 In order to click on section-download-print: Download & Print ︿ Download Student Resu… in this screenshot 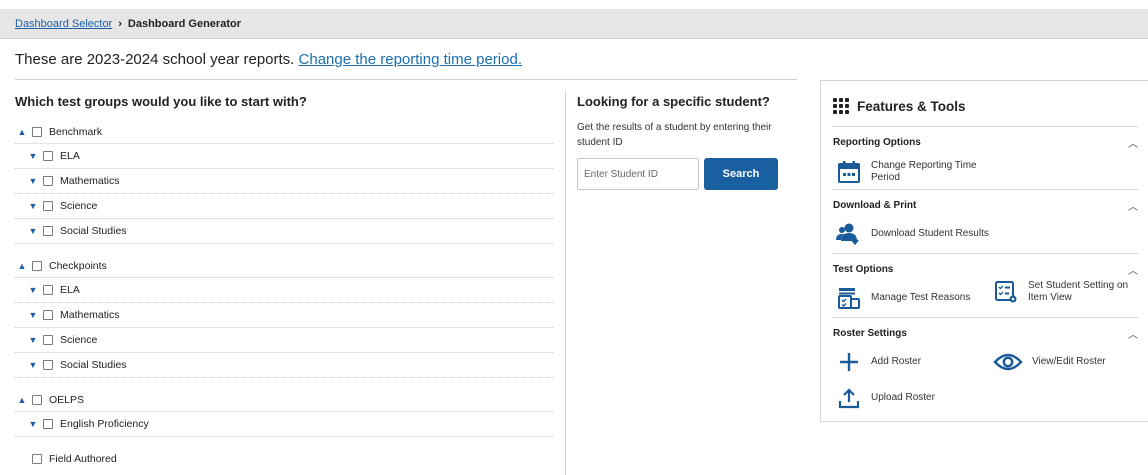, I will do `click(985, 221)`.